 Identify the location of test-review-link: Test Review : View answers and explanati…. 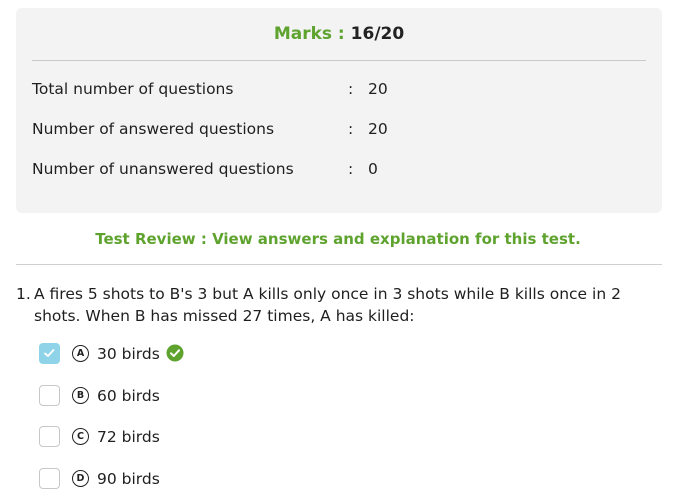
(338, 239).